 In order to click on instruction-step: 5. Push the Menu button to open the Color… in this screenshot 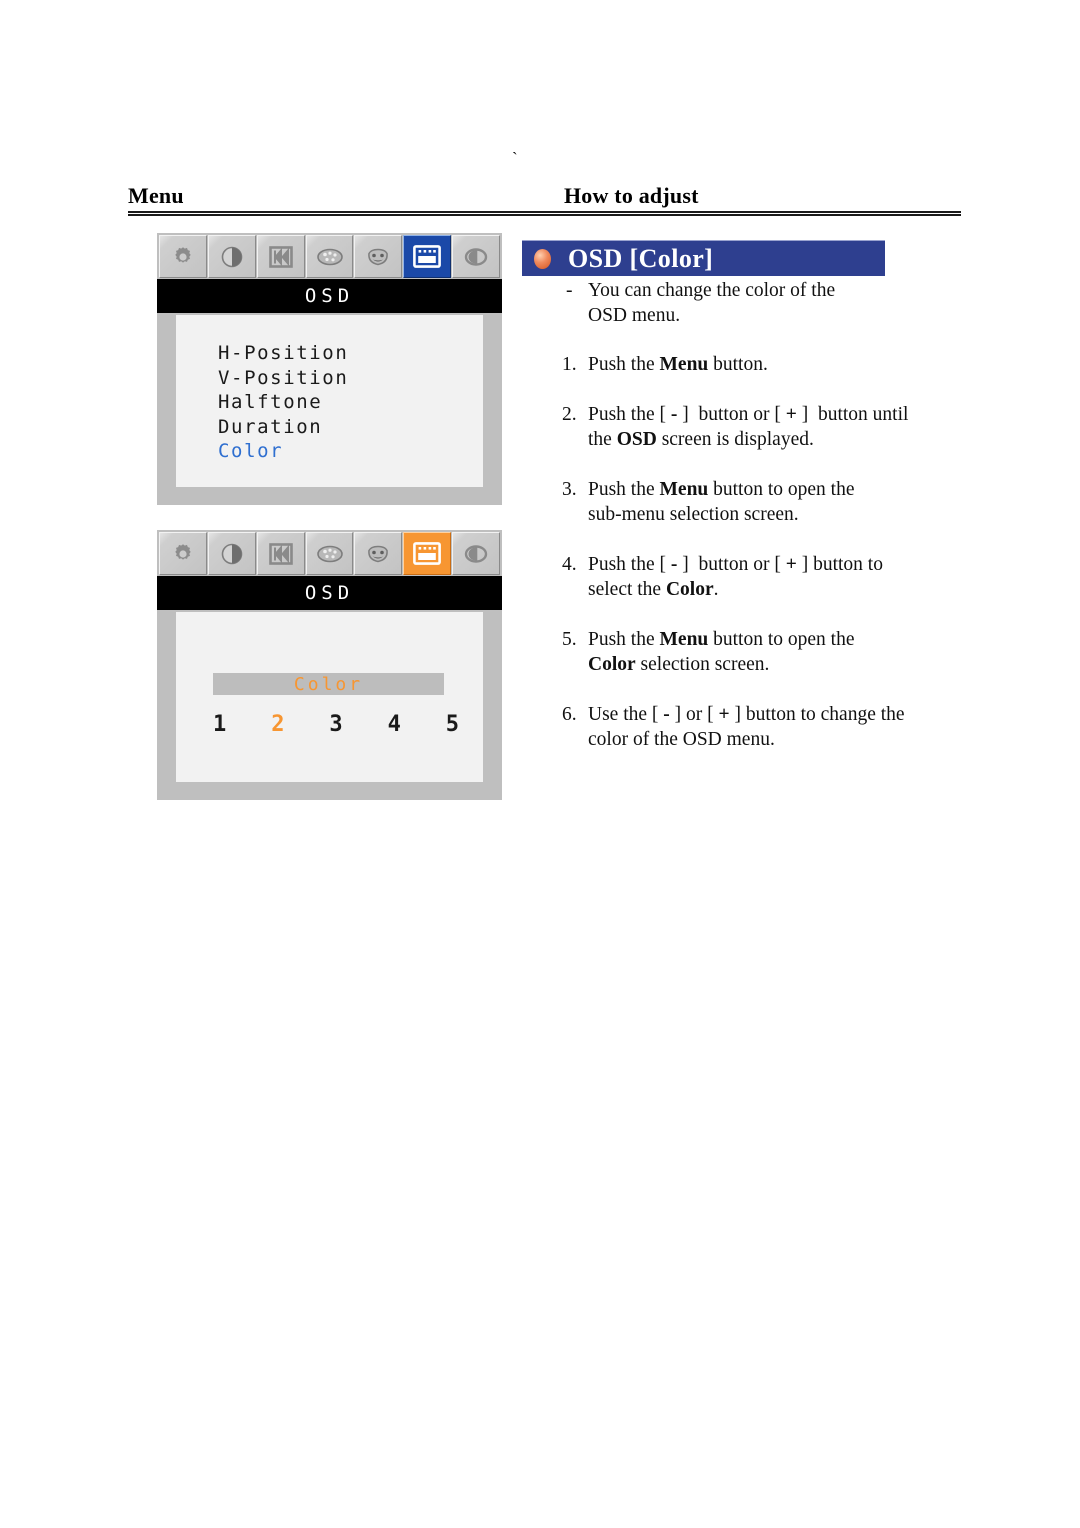, I will do `click(764, 652)`.